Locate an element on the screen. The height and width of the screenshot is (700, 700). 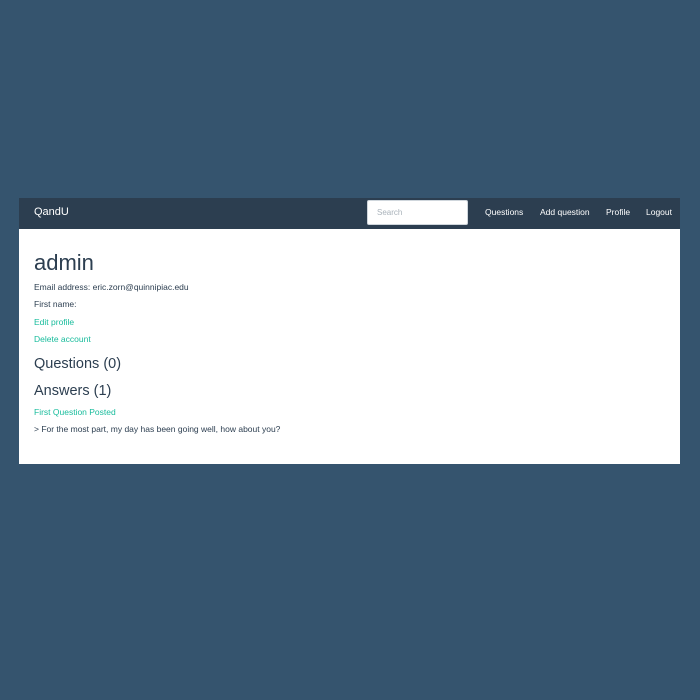
email-row: Email address: eric.zorn@quinnipiac.edu is located at coordinates (111, 287).